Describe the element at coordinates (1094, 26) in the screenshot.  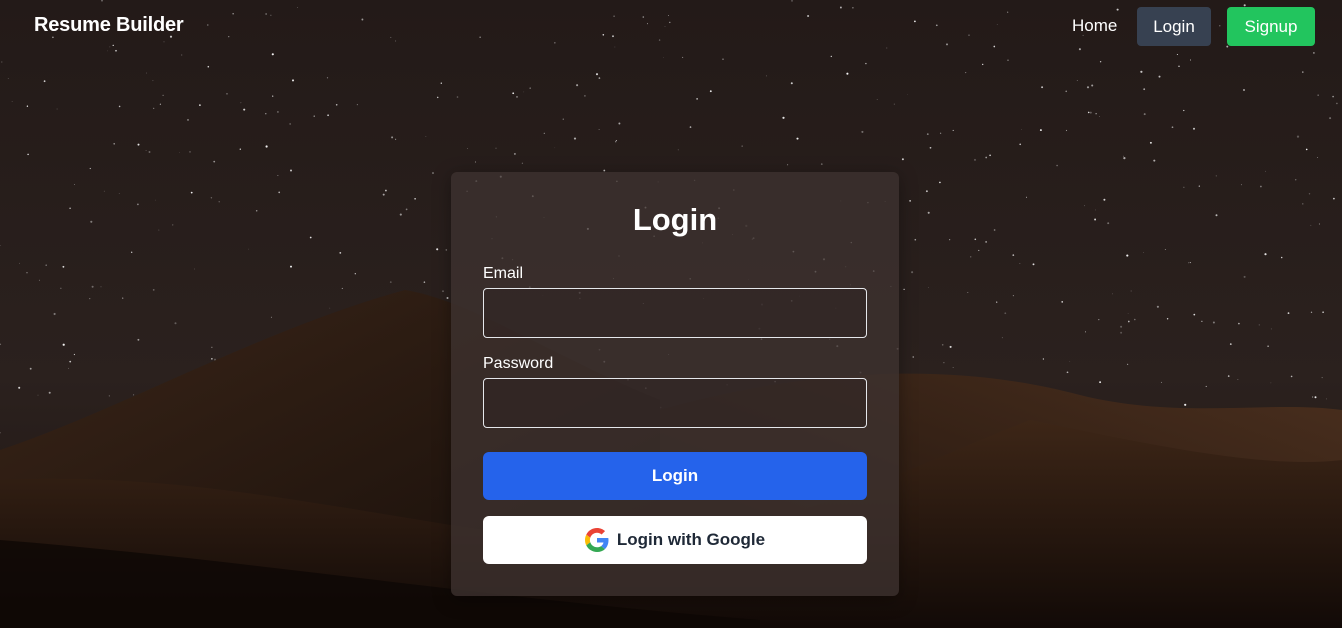
I see `nav-home-link: Home` at that location.